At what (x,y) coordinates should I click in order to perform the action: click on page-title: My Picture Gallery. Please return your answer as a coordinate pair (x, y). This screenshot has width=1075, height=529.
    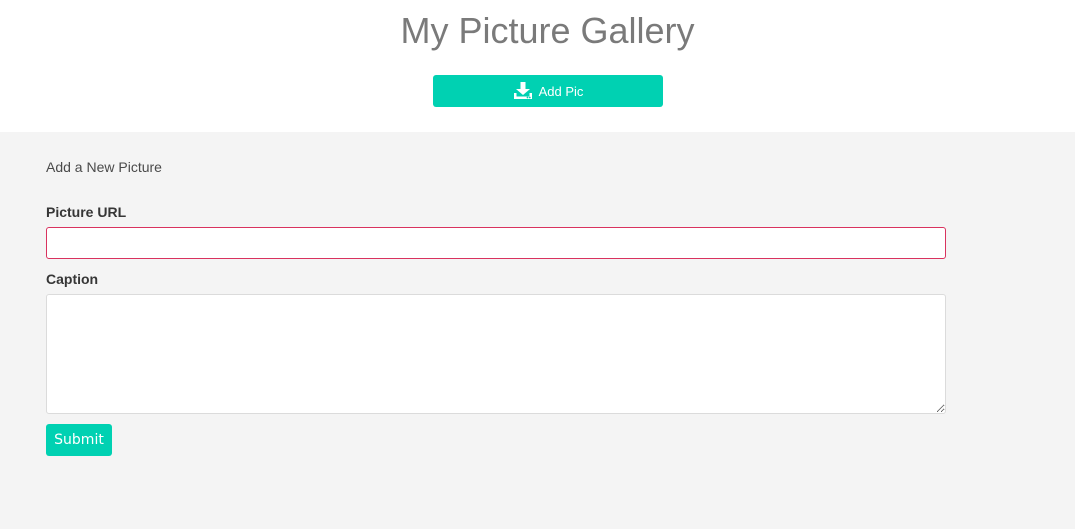
    Looking at the image, I should click on (547, 30).